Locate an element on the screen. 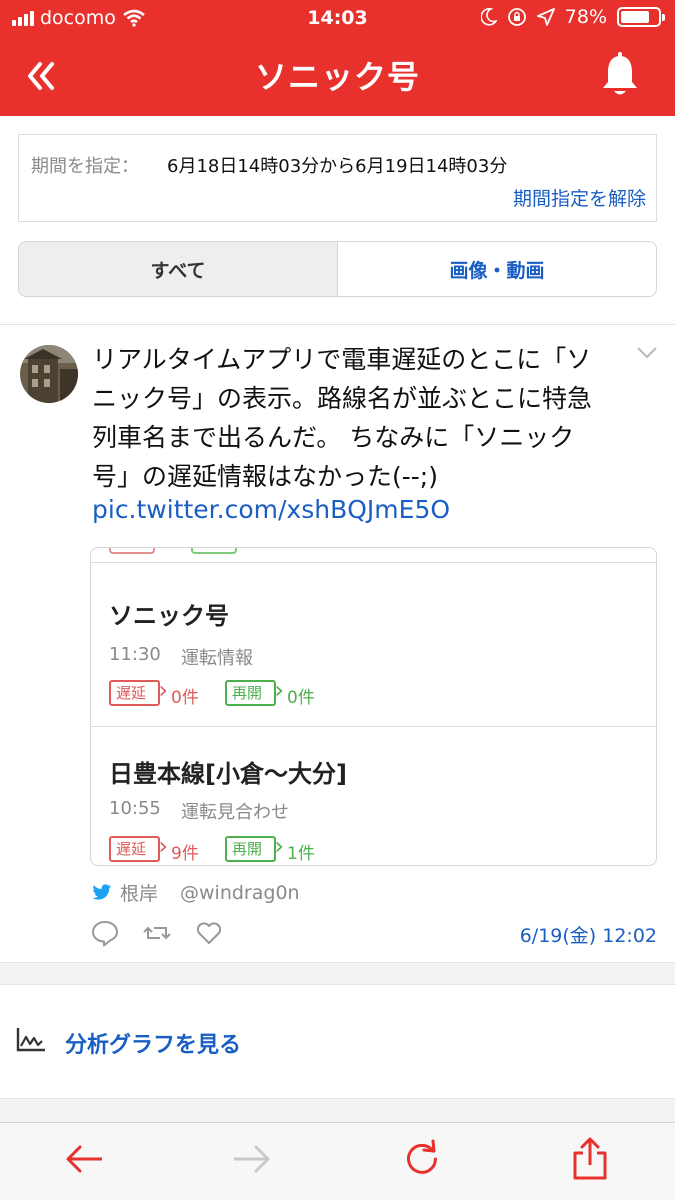 This screenshot has height=1200, width=675. tweet-date: 6/19(金) 12:02 is located at coordinates (588, 934).